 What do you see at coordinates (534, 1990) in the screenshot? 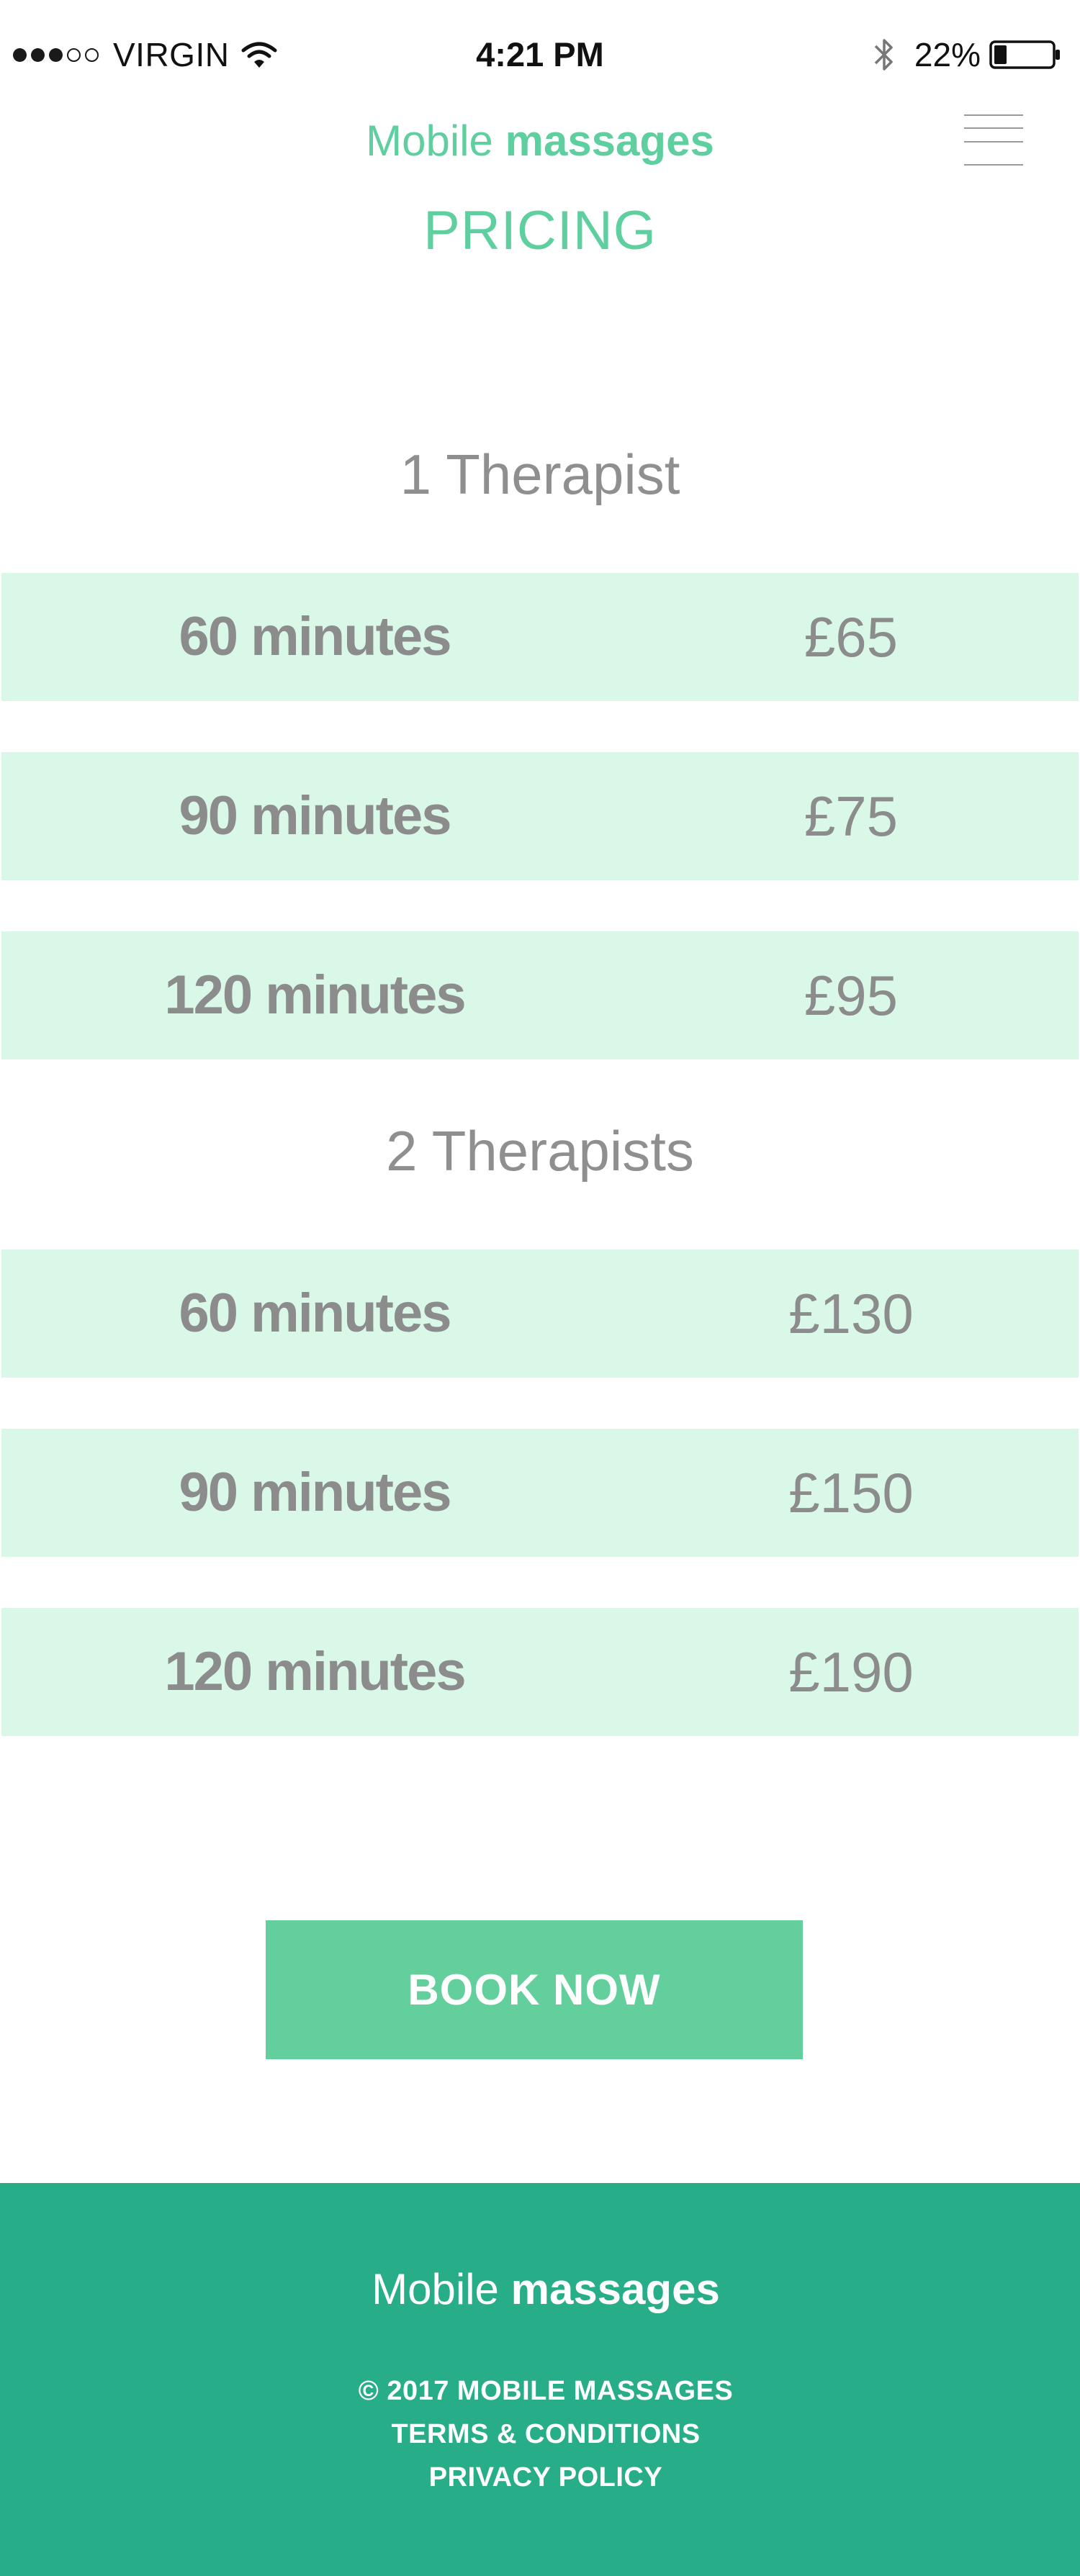
I see `book-now-button: BOOK NOW` at bounding box center [534, 1990].